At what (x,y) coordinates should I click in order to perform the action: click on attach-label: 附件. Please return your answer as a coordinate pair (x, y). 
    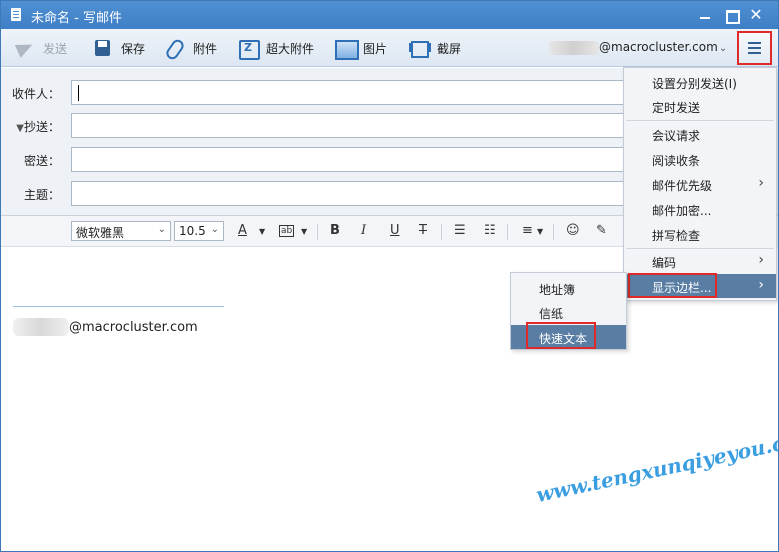
    Looking at the image, I should click on (205, 48).